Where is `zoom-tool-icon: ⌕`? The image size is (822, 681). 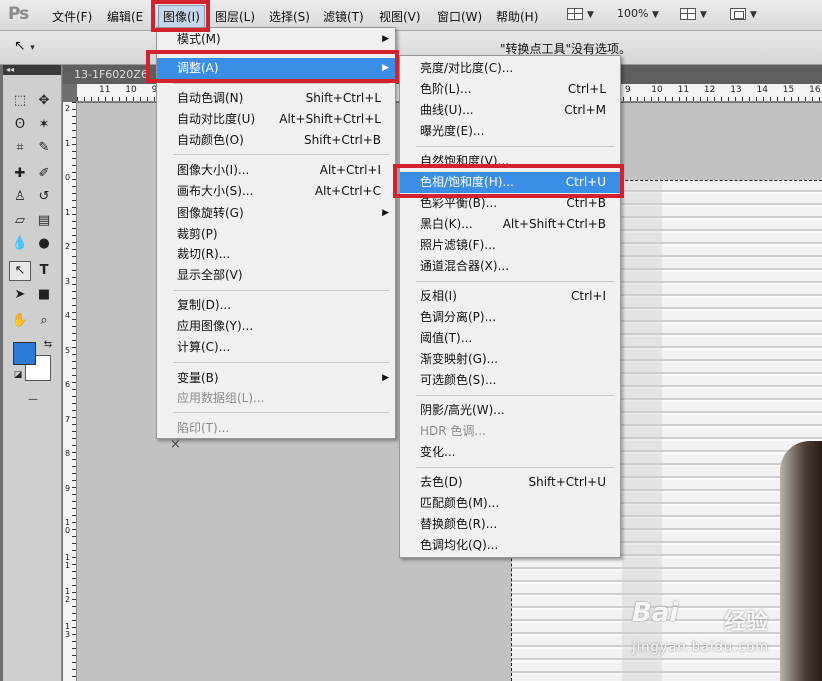 zoom-tool-icon: ⌕ is located at coordinates (44, 321).